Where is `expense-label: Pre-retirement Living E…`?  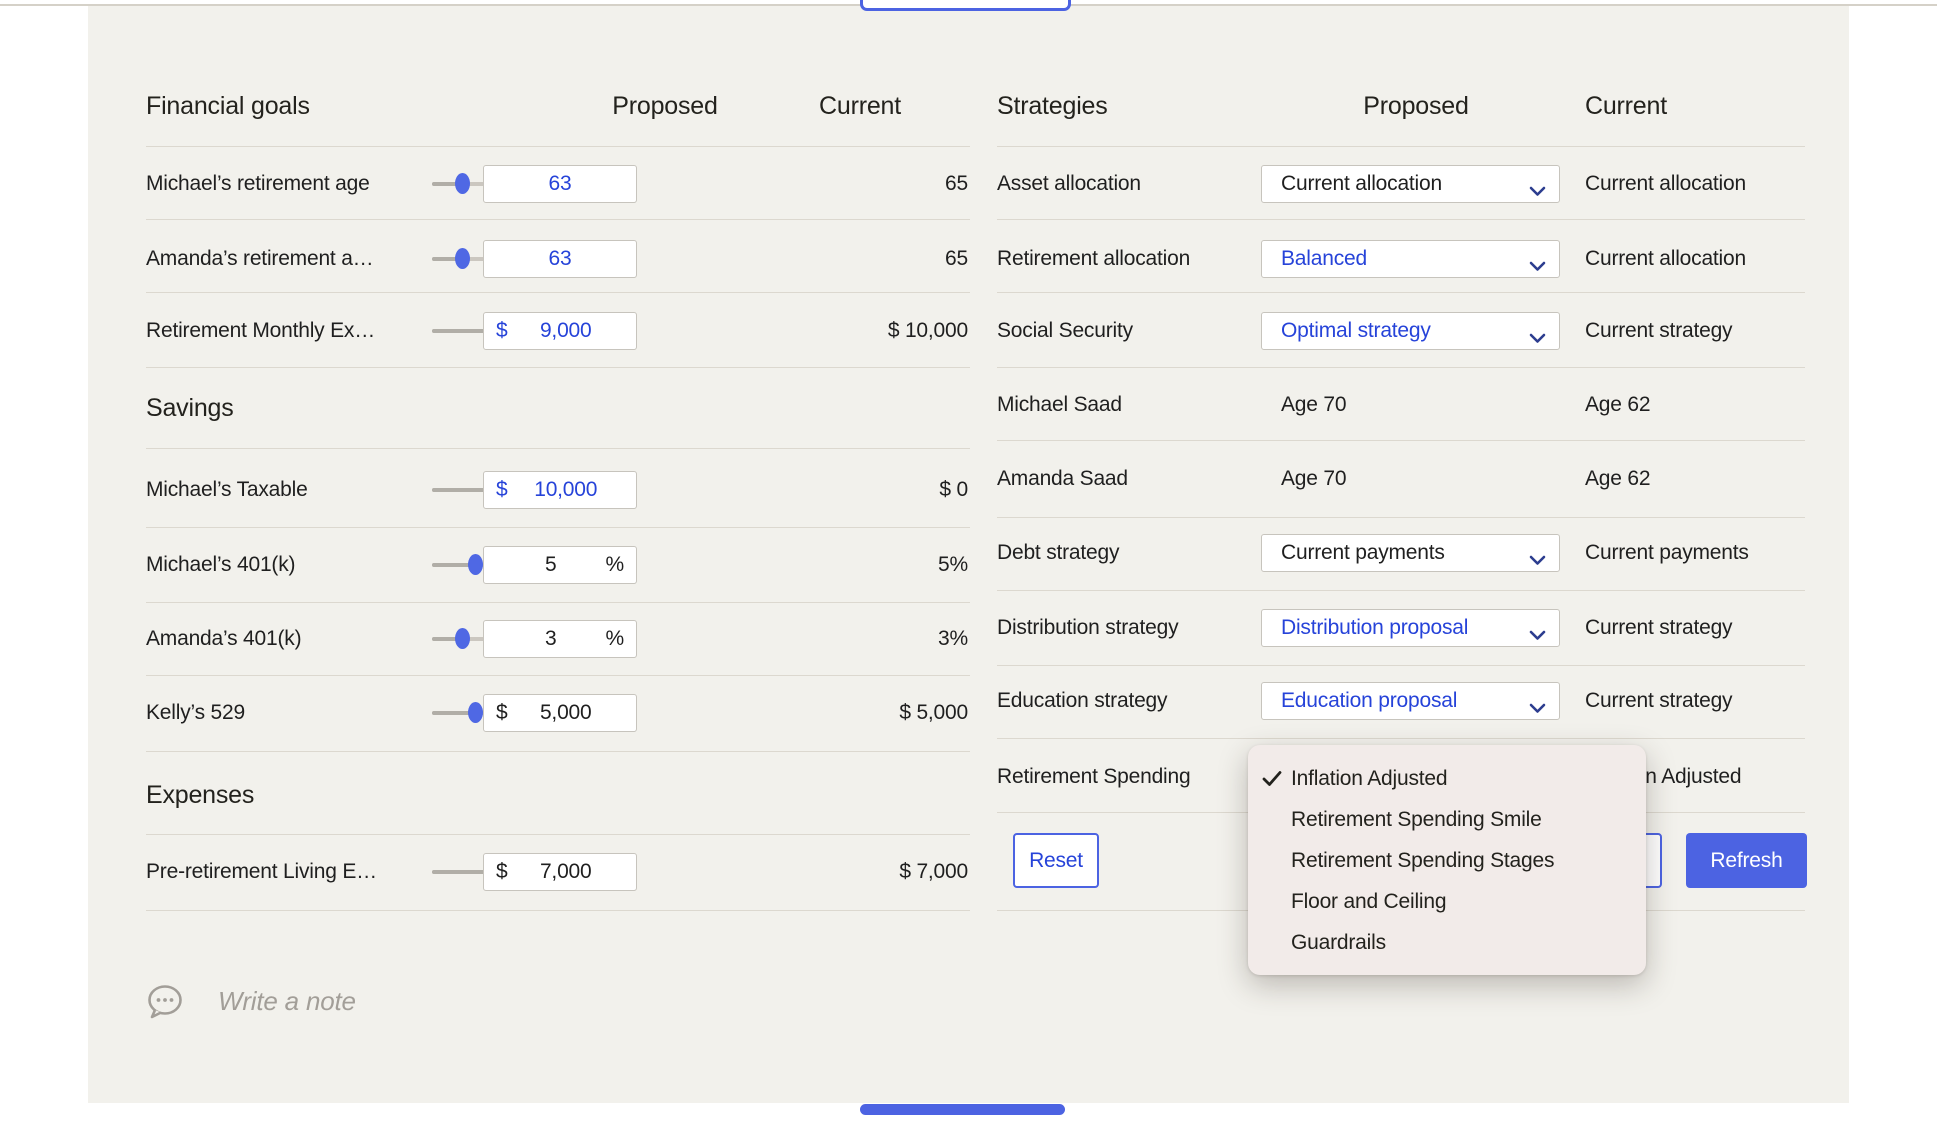
expense-label: Pre-retirement Living E… is located at coordinates (261, 871).